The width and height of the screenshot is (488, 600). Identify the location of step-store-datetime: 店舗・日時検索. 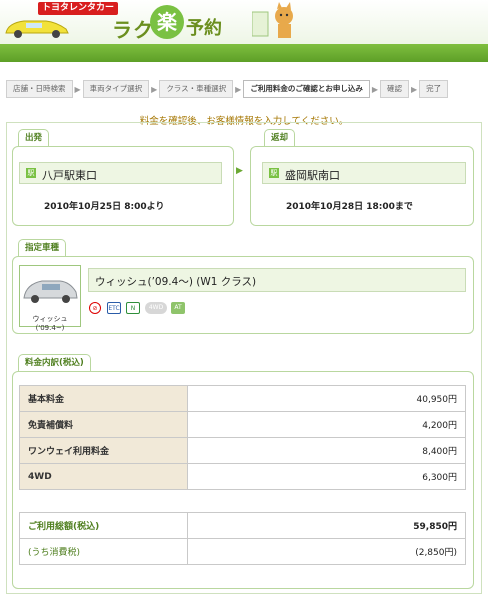
(39, 89).